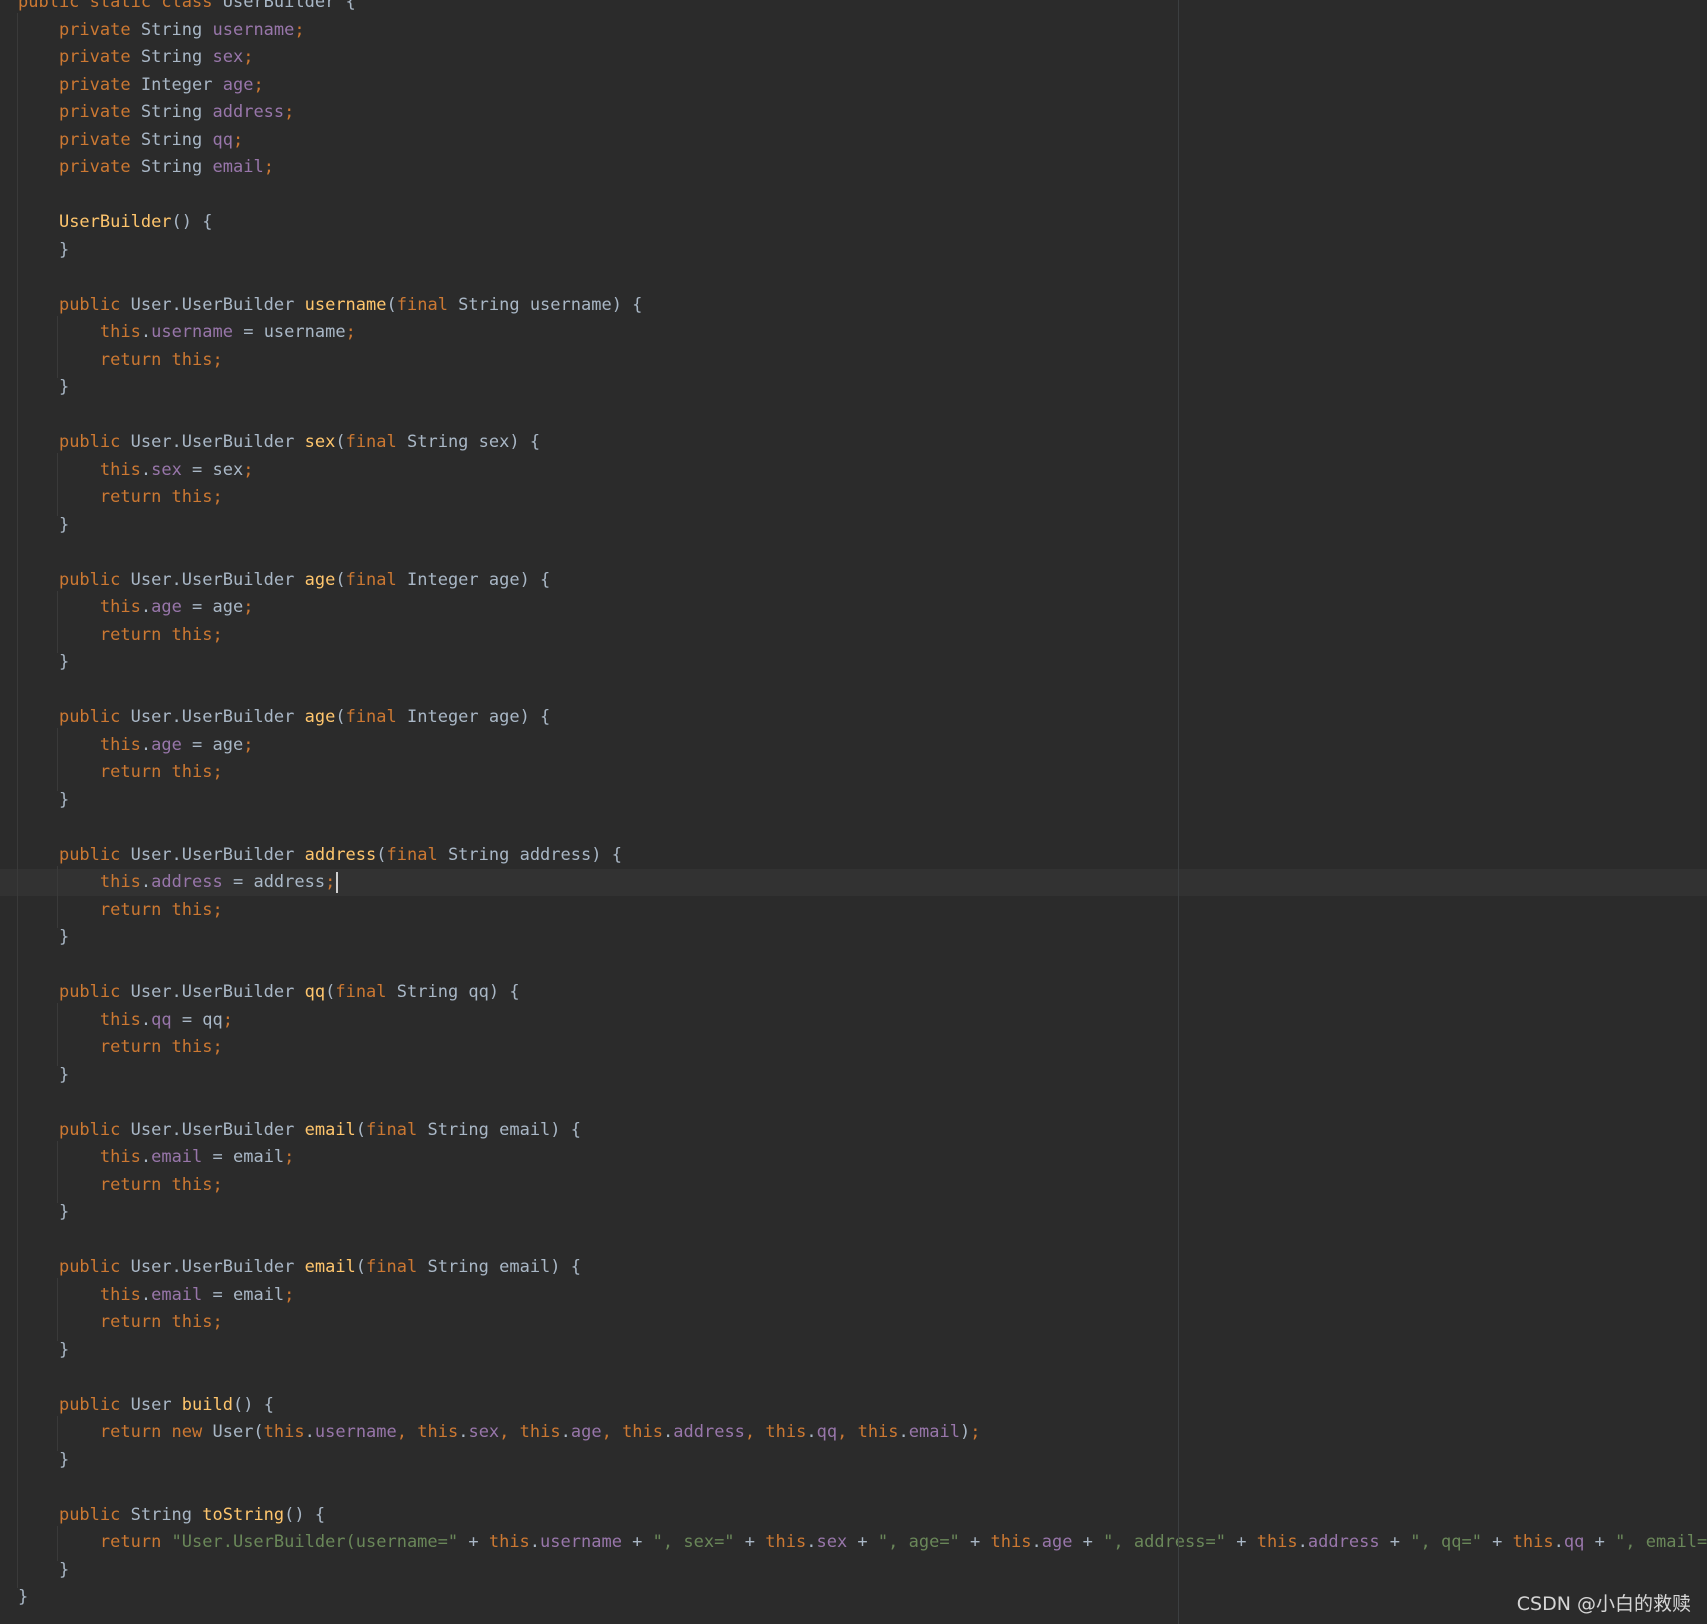  Describe the element at coordinates (212, 469) in the screenshot. I see `code-token: = sex` at that location.